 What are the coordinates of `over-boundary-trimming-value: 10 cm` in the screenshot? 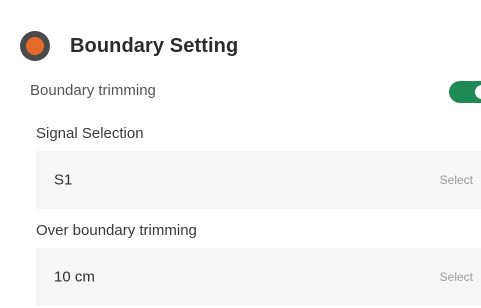 It's located at (74, 277).